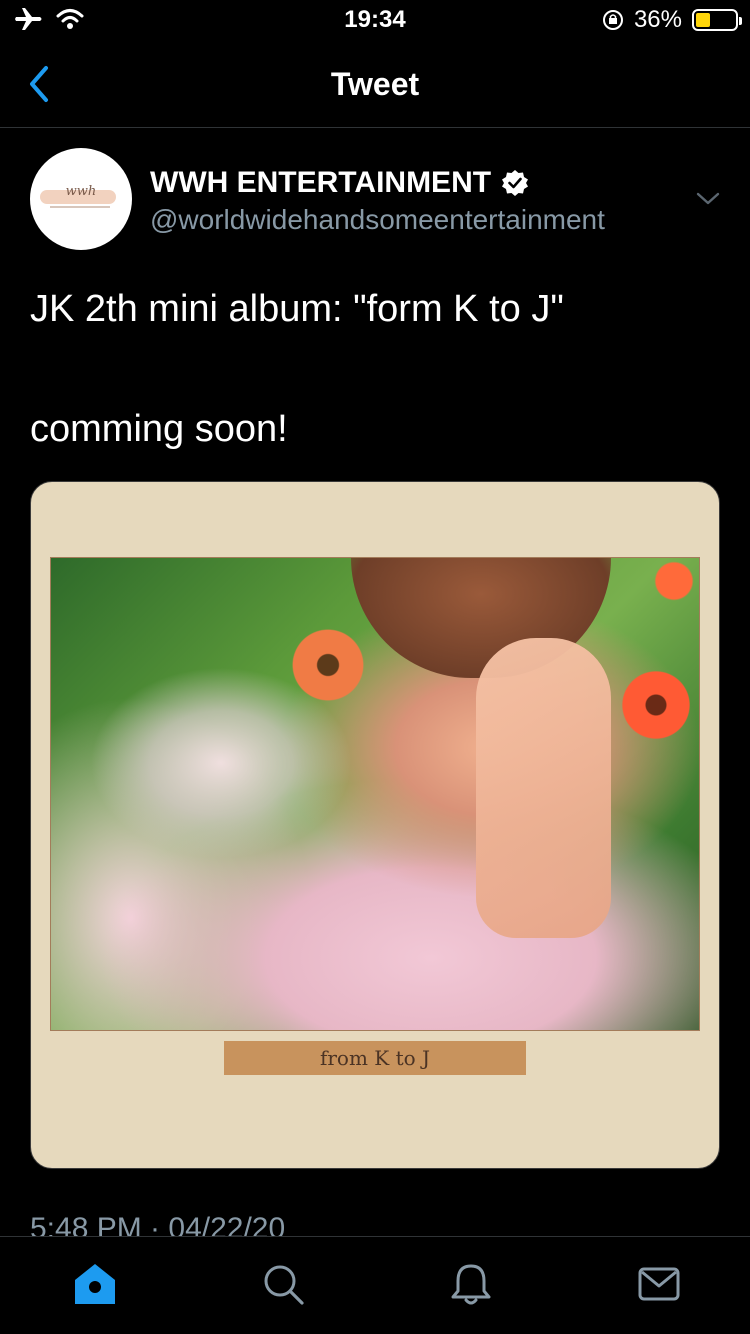 The width and height of the screenshot is (750, 1334). I want to click on mail-icon, so click(659, 1284).